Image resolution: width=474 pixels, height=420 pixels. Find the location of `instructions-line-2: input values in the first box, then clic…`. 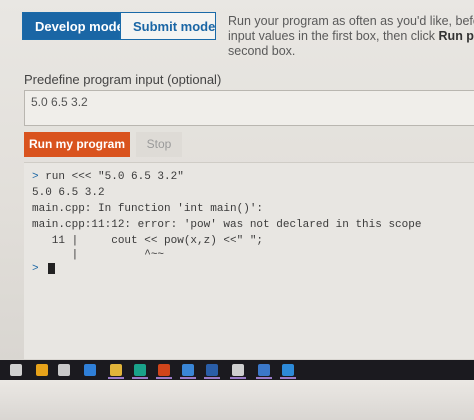

instructions-line-2: input values in the first box, then clic… is located at coordinates (351, 36).